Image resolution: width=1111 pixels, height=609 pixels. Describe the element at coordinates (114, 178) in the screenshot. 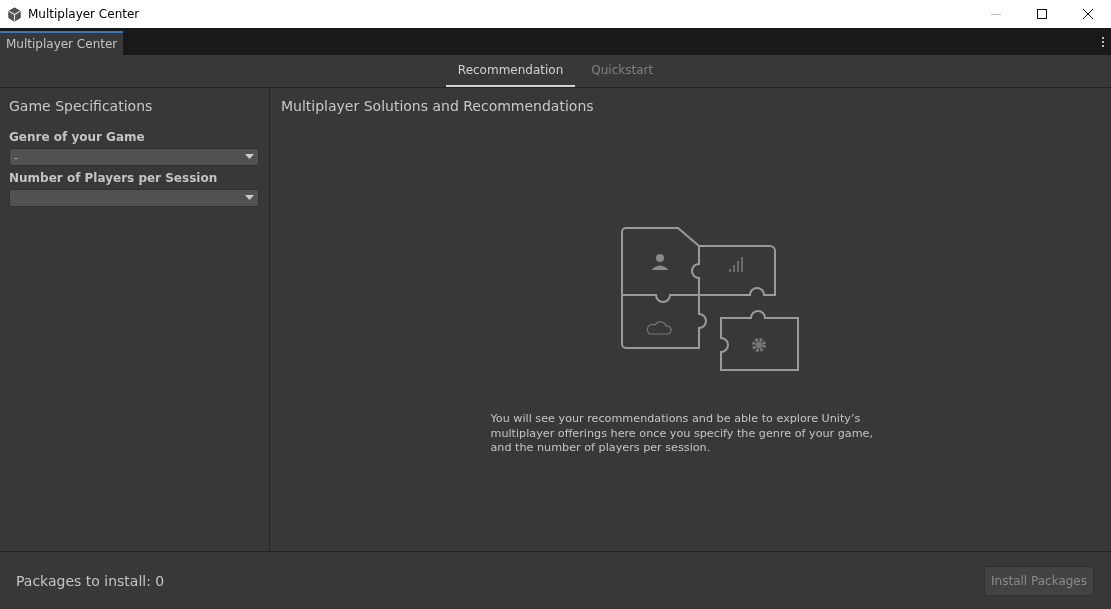

I see `field-label: Number of Players per Session` at that location.